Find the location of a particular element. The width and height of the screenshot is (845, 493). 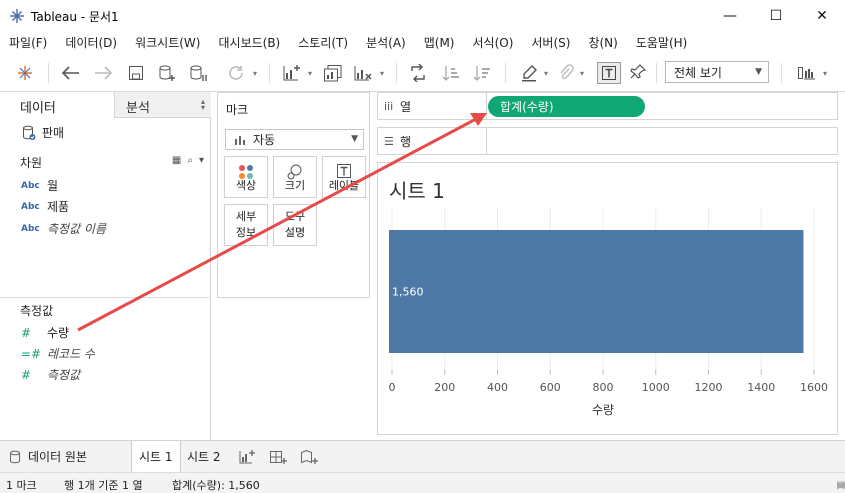

measures-header: 측정값 is located at coordinates (37, 311).